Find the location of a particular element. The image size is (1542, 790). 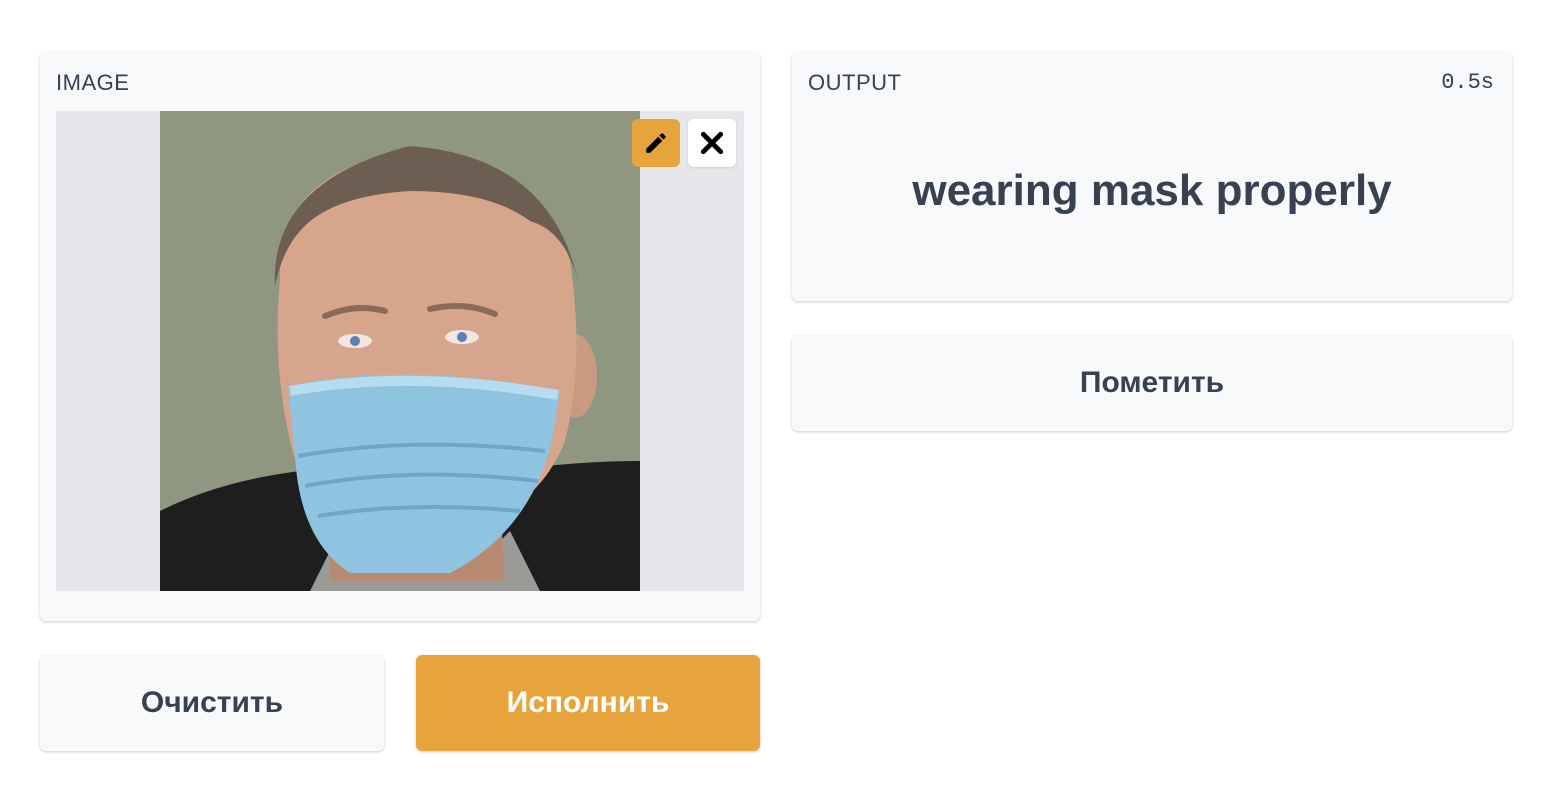

output-panel: OUTPUT 0.5s wearing mask properly is located at coordinates (1152, 176).